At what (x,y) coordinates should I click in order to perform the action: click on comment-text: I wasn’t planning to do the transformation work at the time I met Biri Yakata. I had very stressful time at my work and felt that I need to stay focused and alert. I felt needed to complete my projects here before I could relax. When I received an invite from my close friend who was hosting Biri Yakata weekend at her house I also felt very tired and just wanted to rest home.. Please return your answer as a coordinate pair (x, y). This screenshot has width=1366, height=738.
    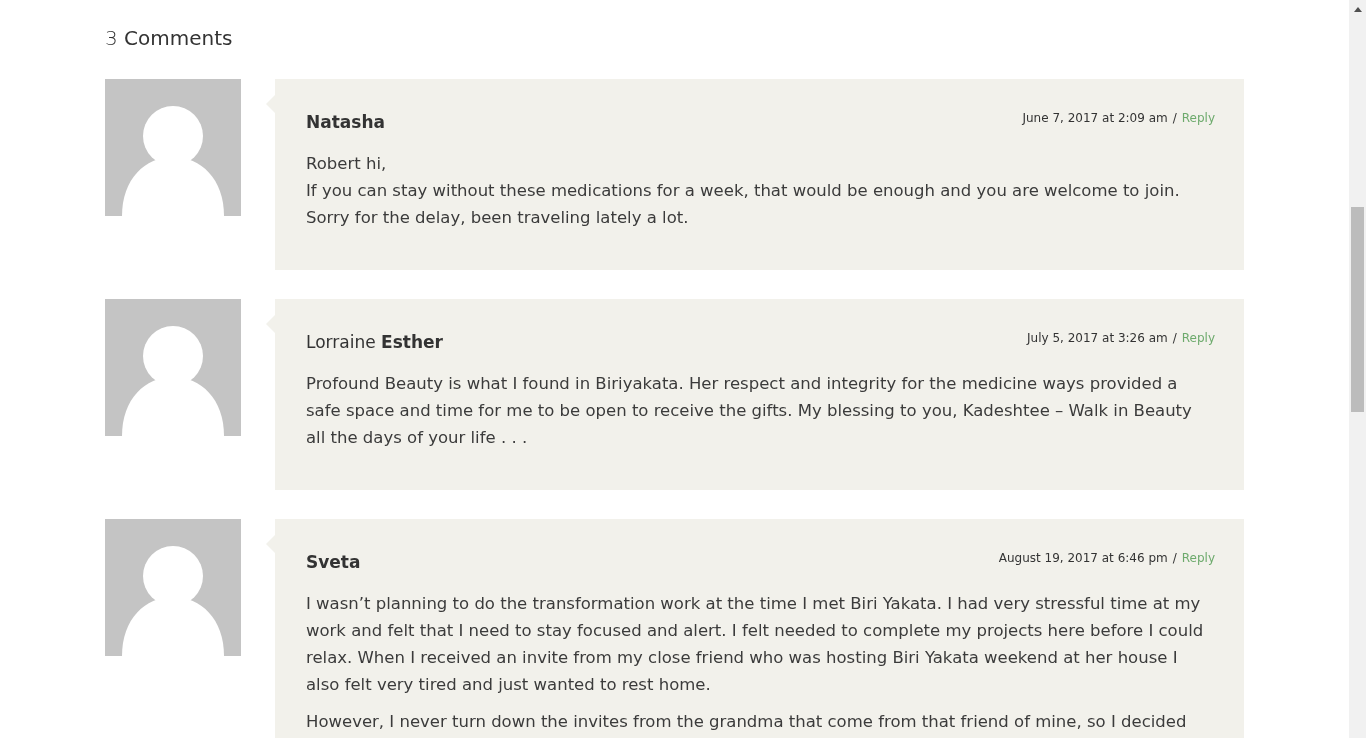
    Looking at the image, I should click on (755, 644).